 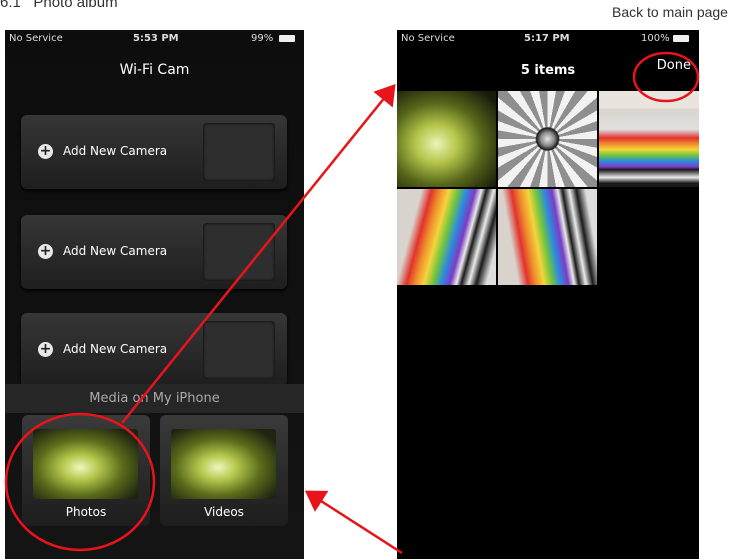 I want to click on photos-label: Photos, so click(x=86, y=512).